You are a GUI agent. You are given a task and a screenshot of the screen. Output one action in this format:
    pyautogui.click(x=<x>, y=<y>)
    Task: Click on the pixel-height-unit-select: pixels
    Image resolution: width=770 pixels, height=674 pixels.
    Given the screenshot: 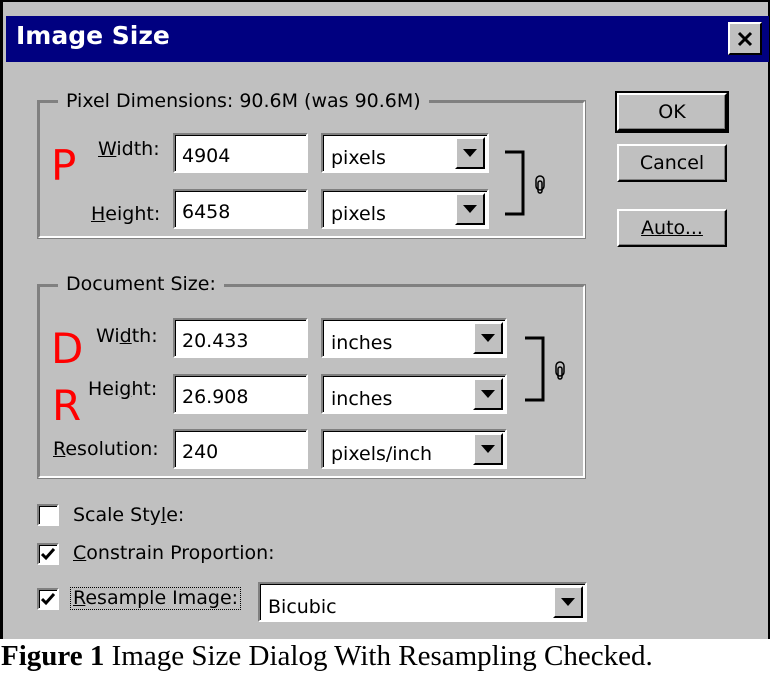 What is the action you would take?
    pyautogui.click(x=405, y=209)
    